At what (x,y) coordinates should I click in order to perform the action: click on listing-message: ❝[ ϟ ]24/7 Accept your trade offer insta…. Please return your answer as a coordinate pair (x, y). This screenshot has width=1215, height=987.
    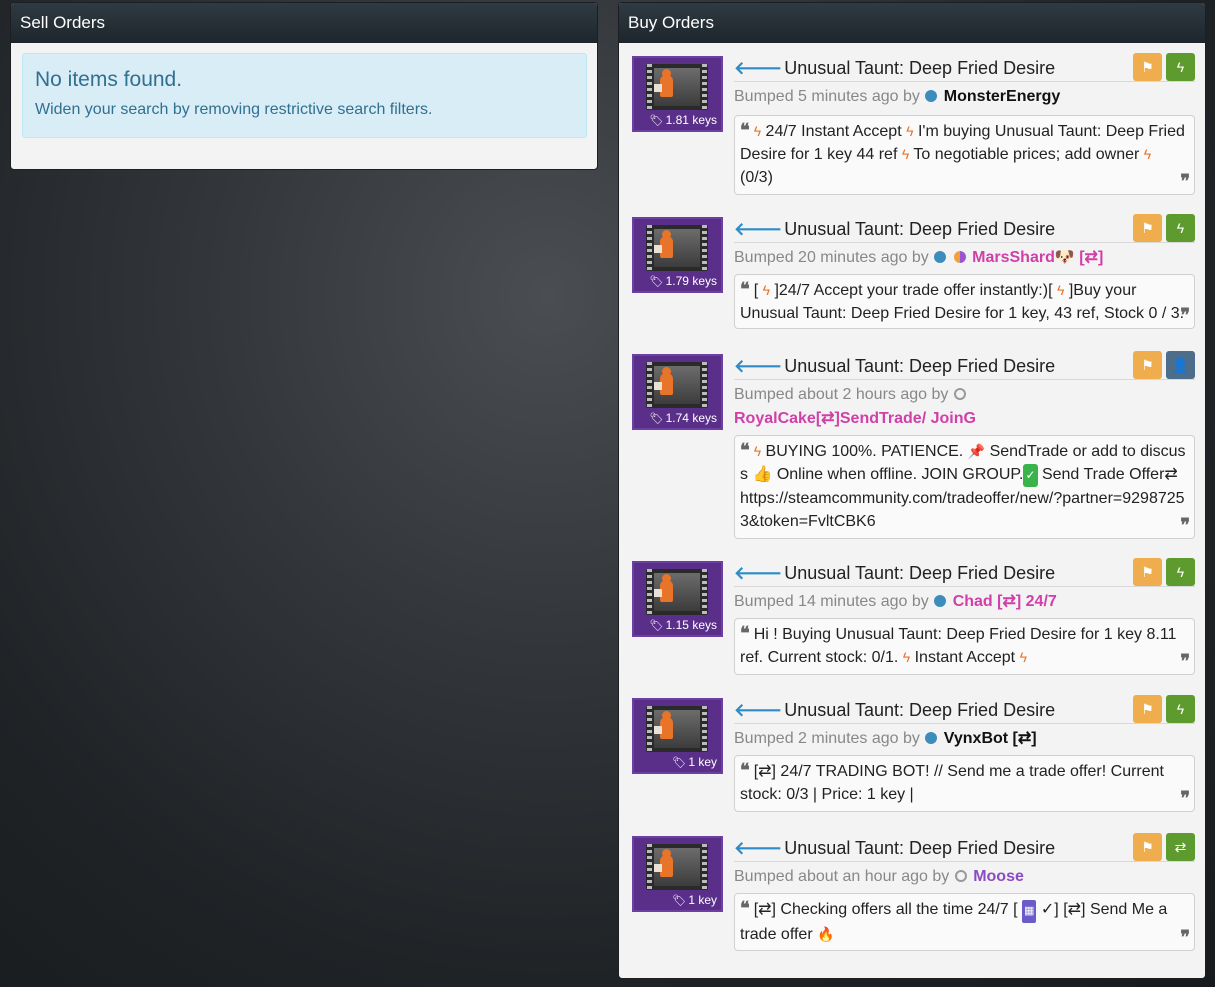
    Looking at the image, I should click on (964, 301).